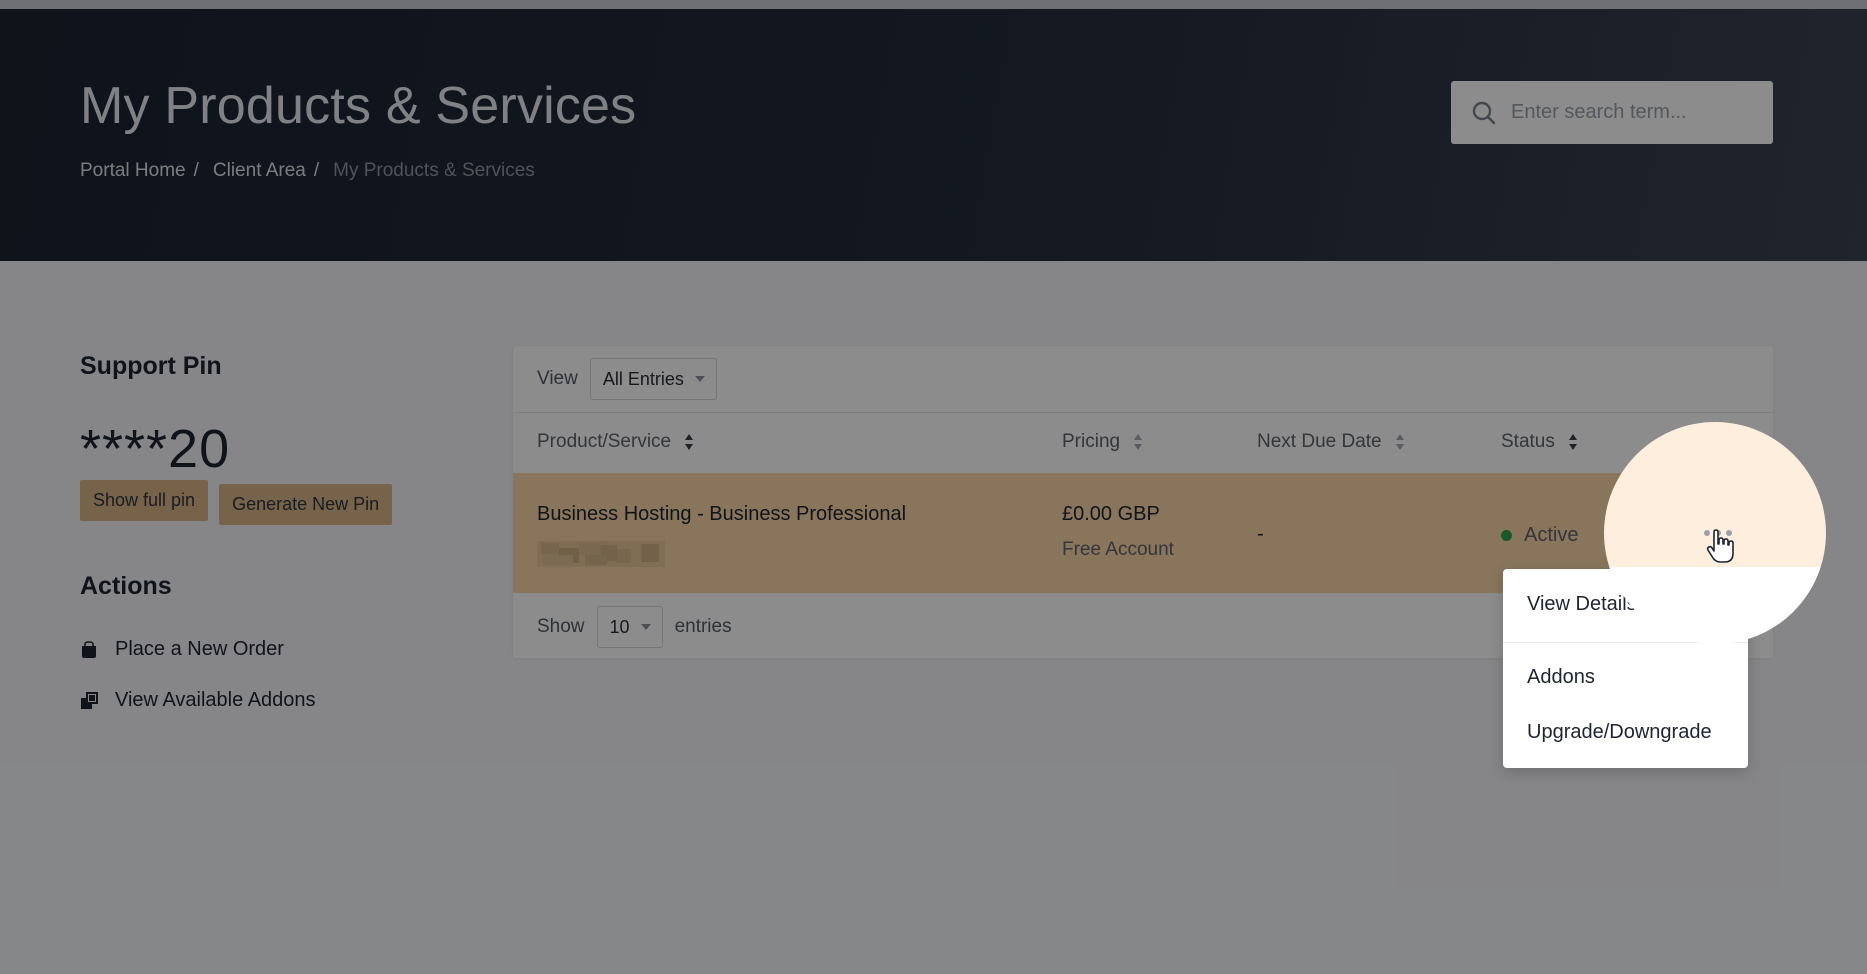 The width and height of the screenshot is (1867, 974). I want to click on entries-label: entries, so click(703, 626).